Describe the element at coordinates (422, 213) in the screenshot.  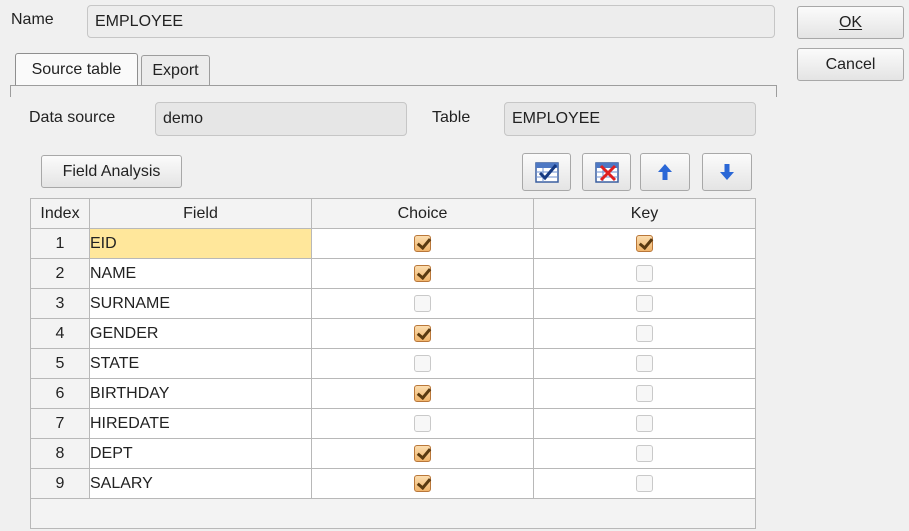
I see `column-header-choice: Choice` at that location.